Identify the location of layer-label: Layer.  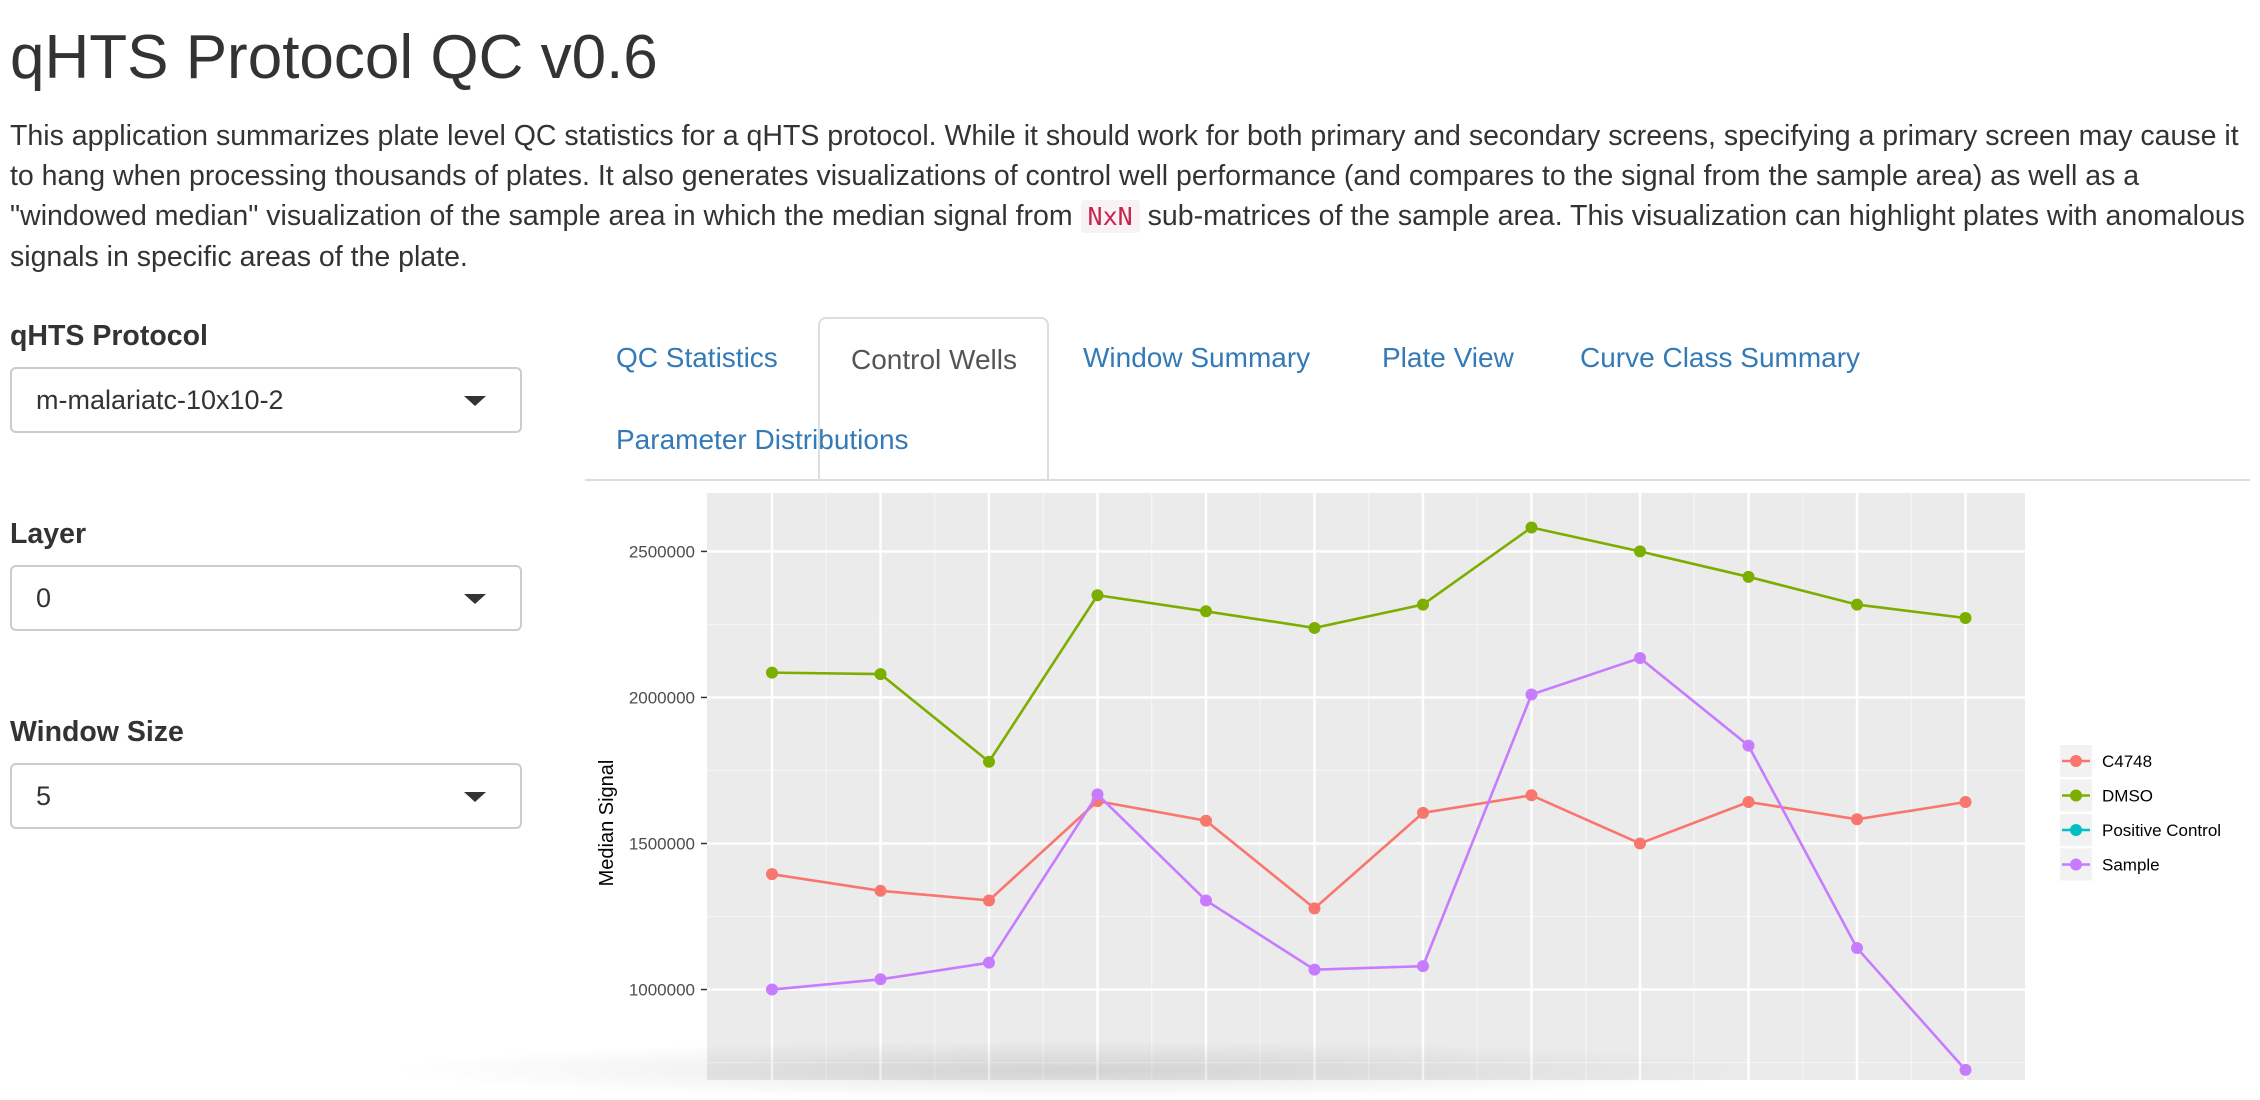
(48, 534).